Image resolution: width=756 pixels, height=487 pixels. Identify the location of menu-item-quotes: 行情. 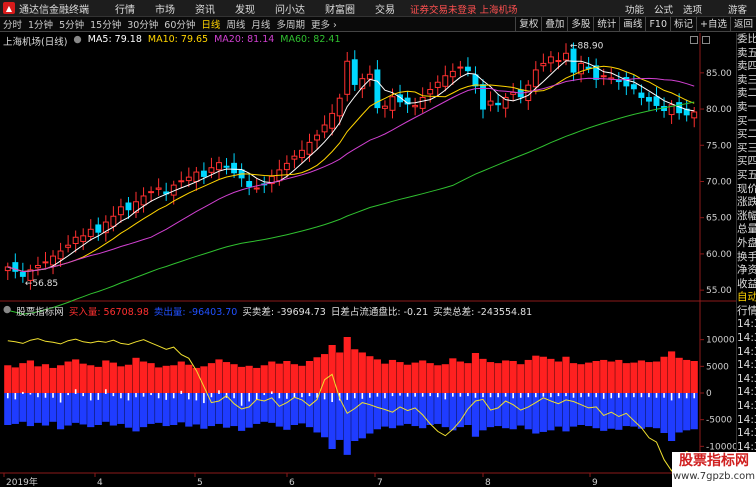
(125, 8).